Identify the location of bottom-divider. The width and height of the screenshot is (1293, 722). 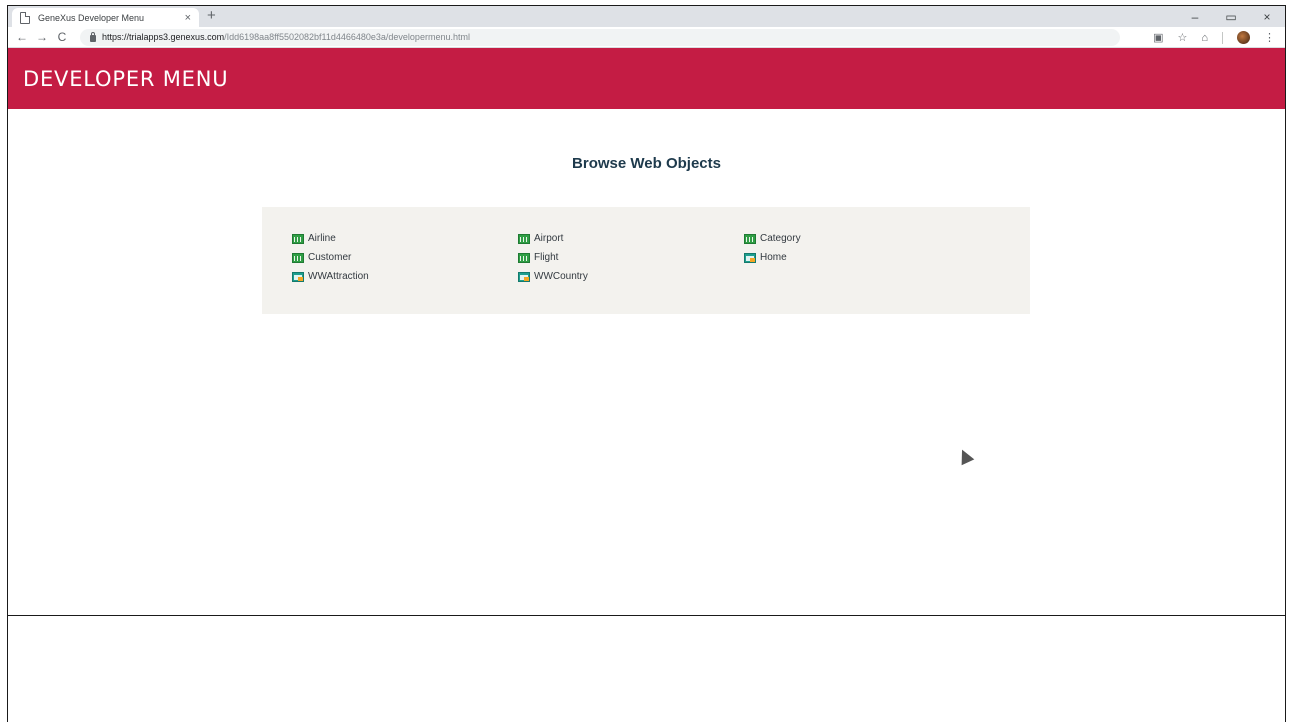
(646, 615).